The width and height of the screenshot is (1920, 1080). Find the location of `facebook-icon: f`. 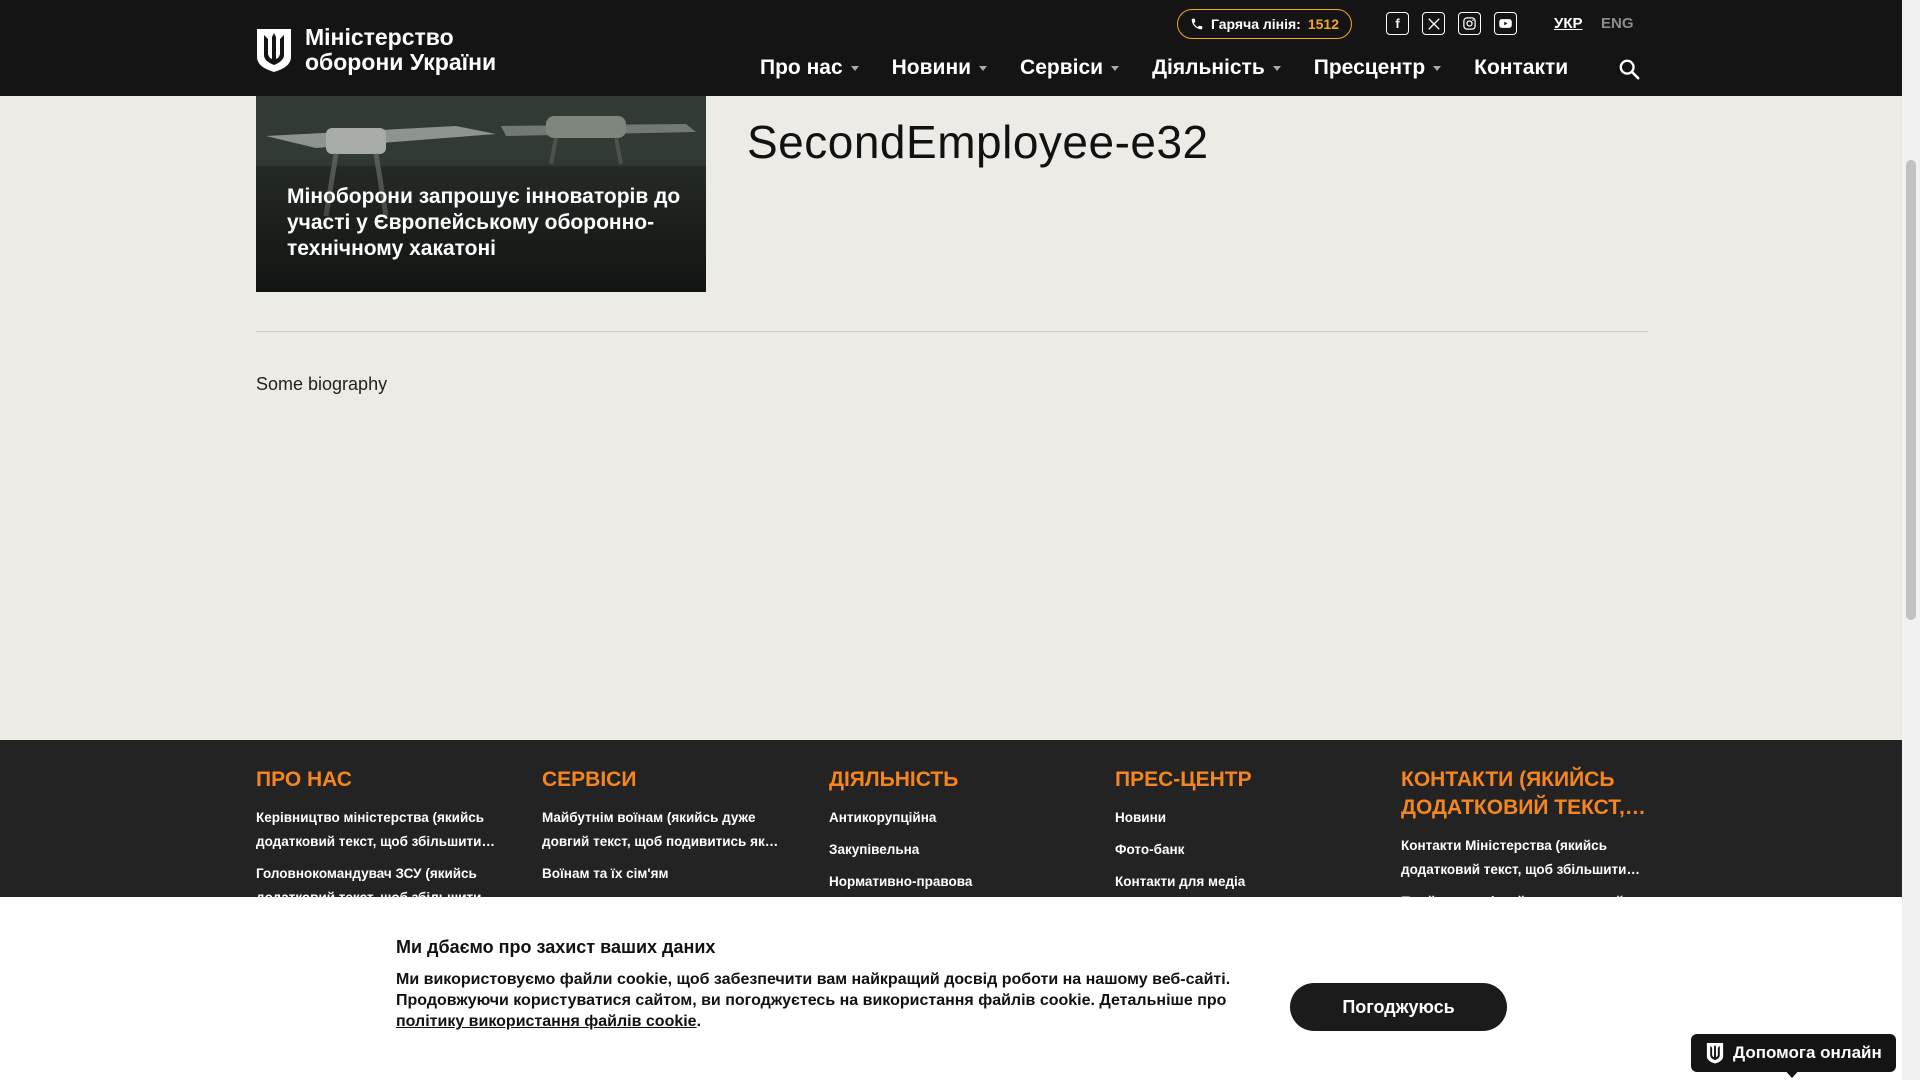

facebook-icon: f is located at coordinates (1397, 23).